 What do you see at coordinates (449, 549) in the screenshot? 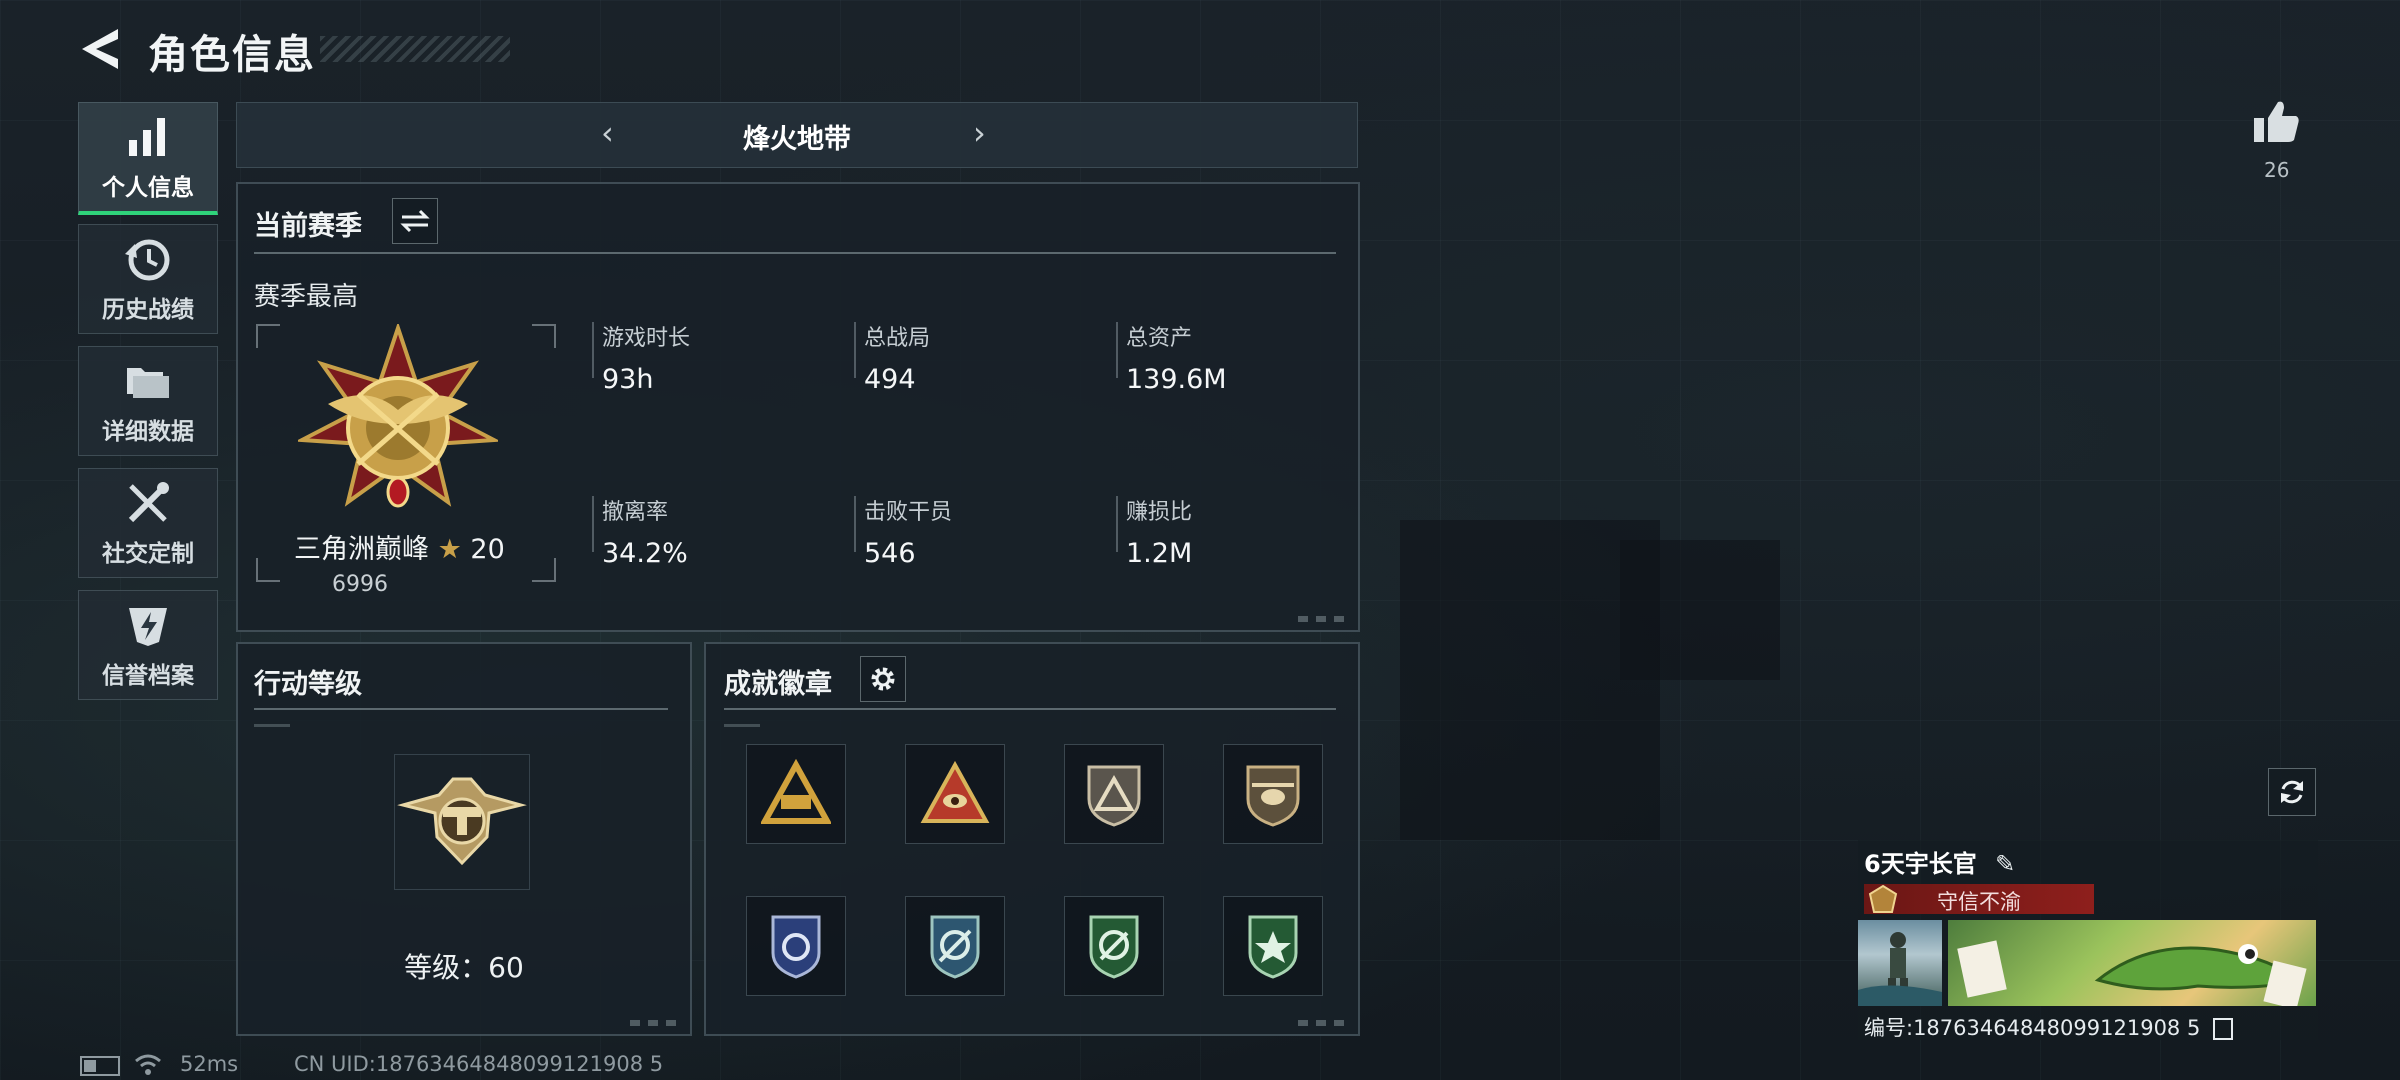
I see `star-icon: ★` at bounding box center [449, 549].